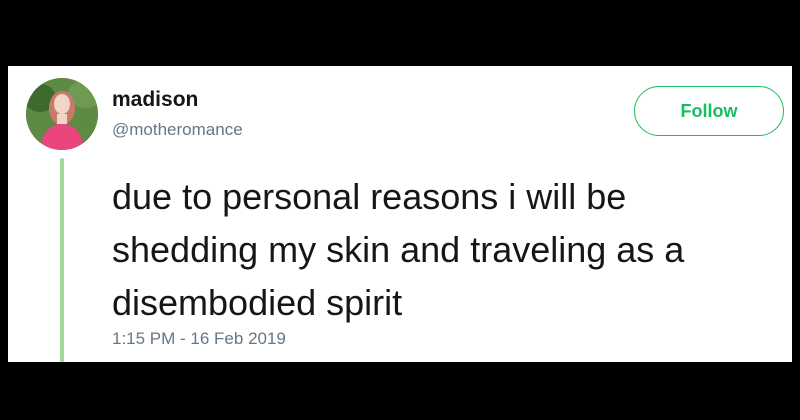  What do you see at coordinates (257, 302) in the screenshot?
I see `tweet-text-line: disembodied spirit` at bounding box center [257, 302].